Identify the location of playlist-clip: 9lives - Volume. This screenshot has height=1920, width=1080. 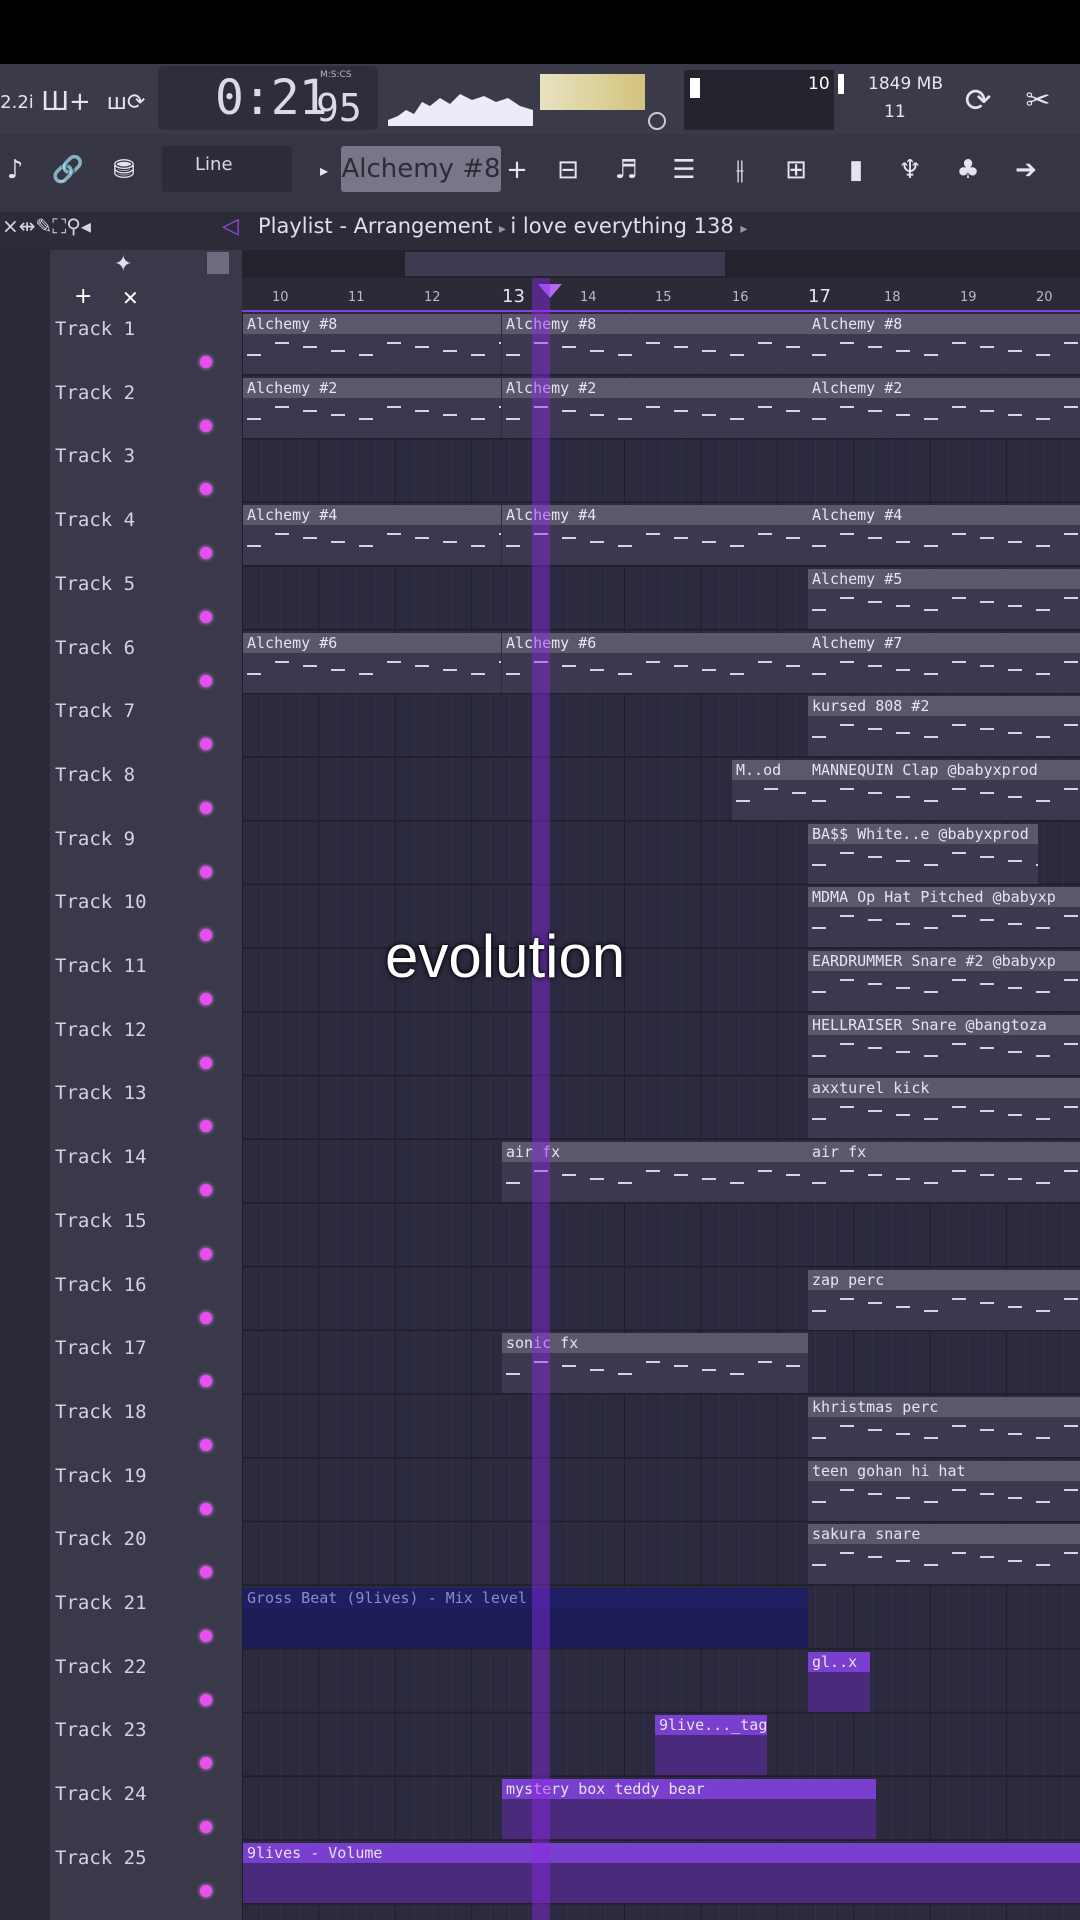
(661, 1872).